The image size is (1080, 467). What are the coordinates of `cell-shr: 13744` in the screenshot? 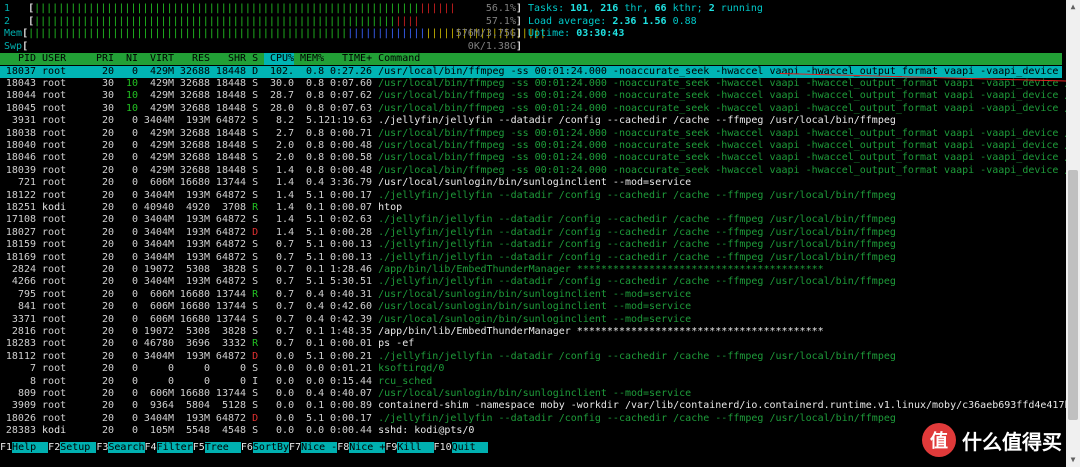 It's located at (231, 183).